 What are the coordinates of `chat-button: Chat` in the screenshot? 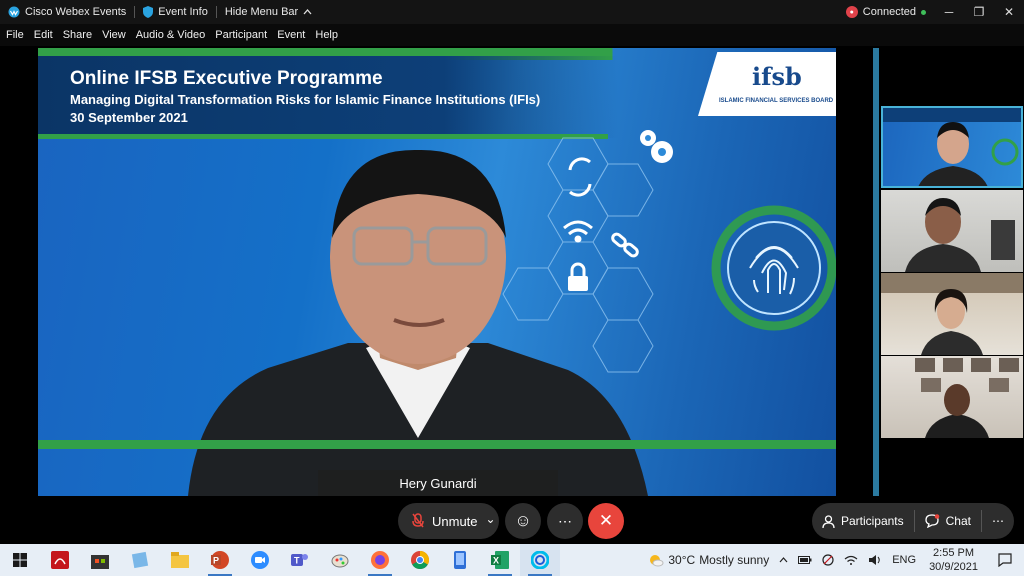 It's located at (948, 521).